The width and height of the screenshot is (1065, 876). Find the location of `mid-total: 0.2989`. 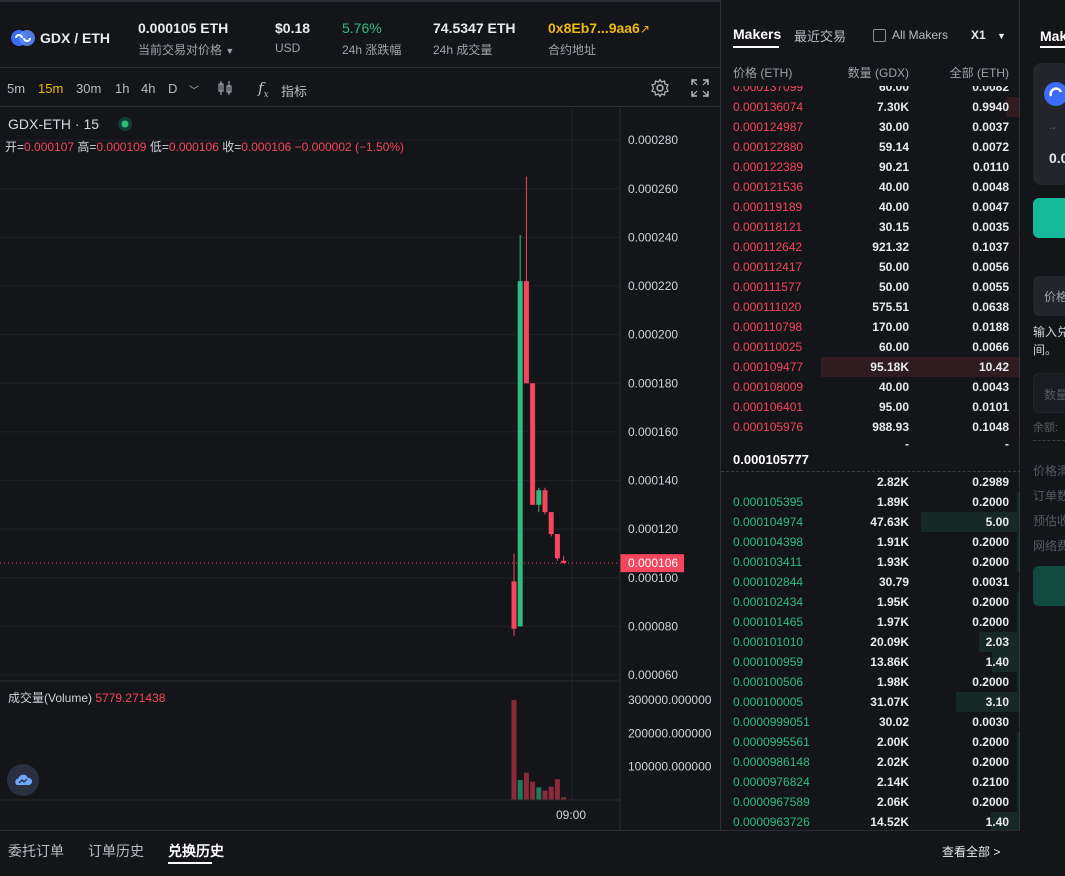

mid-total: 0.2989 is located at coordinates (990, 482).